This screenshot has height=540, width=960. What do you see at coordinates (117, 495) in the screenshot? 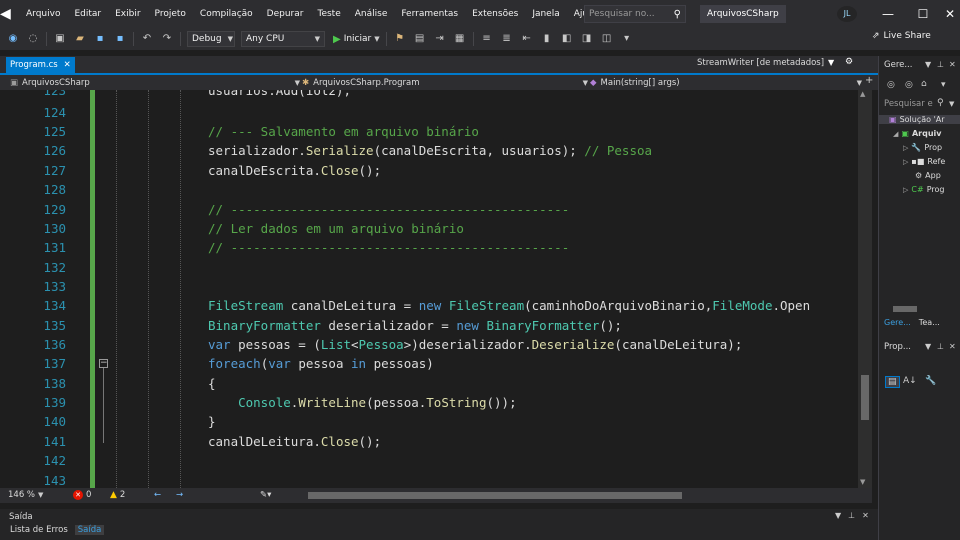
I see `warnings-indicator: ▲ 2` at bounding box center [117, 495].